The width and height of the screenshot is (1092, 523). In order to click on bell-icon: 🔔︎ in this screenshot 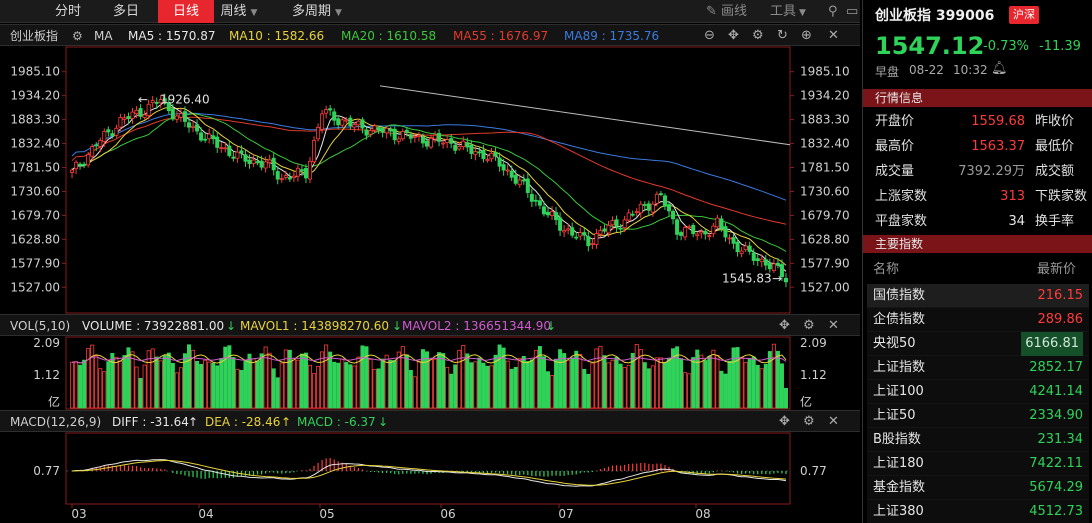, I will do `click(999, 68)`.